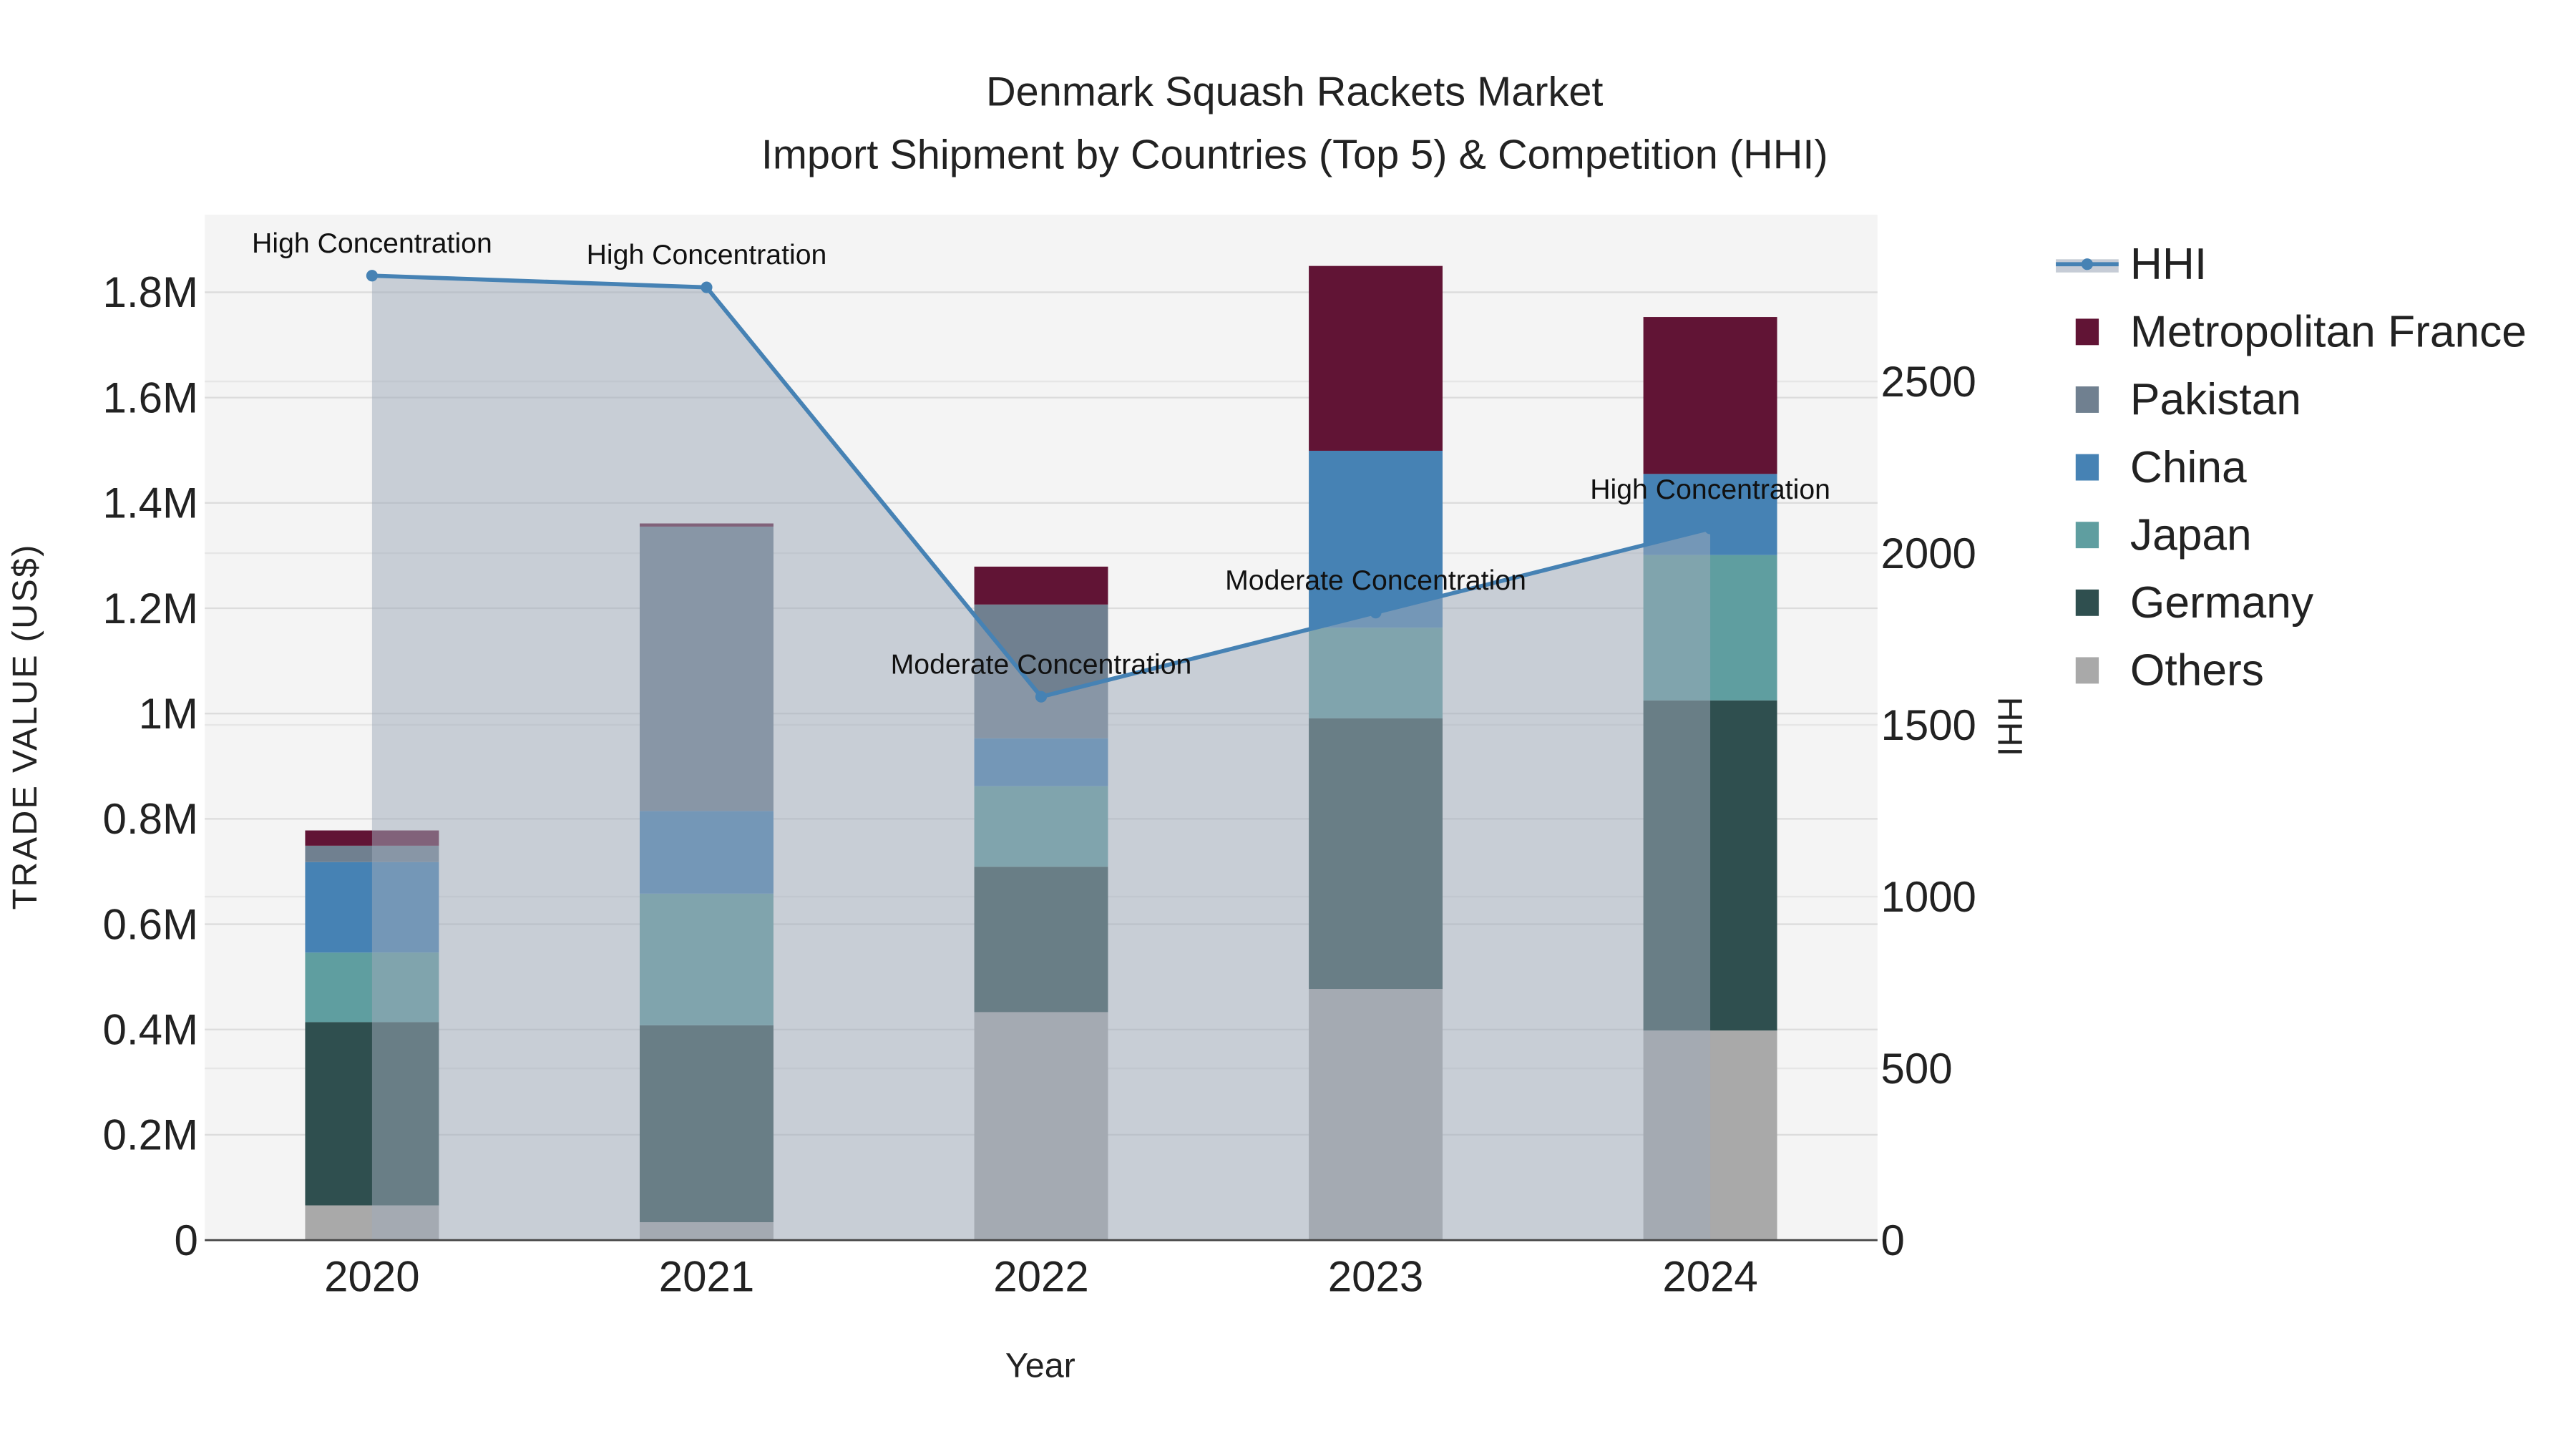  What do you see at coordinates (150, 292) in the screenshot?
I see `y-tick-label: 1.8M` at bounding box center [150, 292].